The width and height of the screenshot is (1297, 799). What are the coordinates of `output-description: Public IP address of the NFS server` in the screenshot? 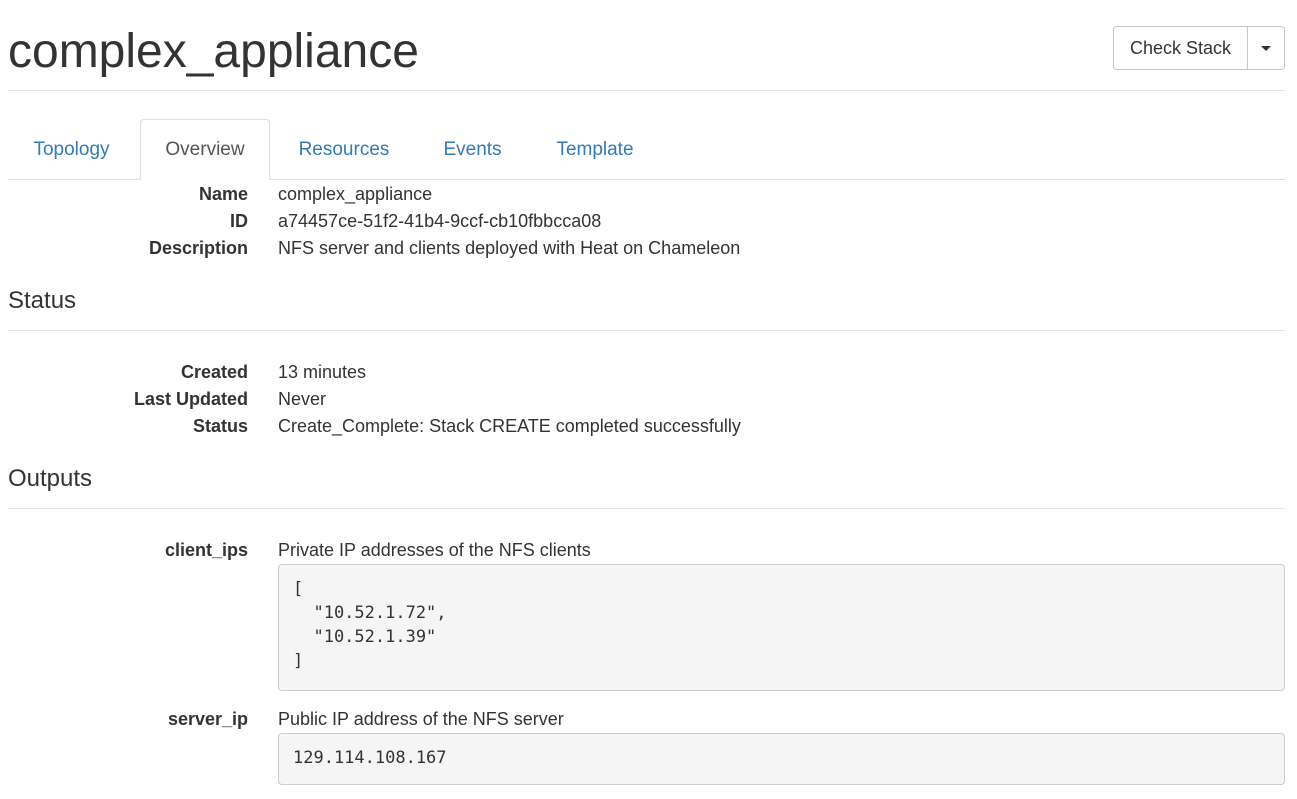 It's located at (421, 719).